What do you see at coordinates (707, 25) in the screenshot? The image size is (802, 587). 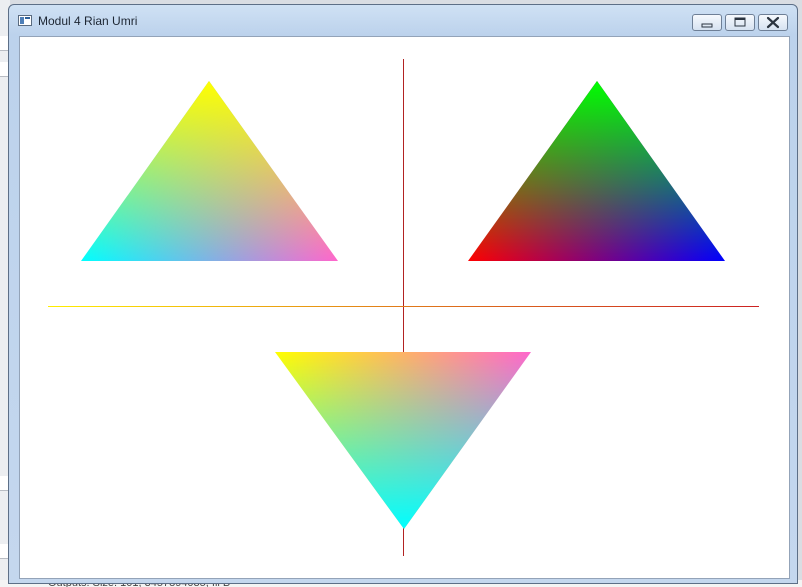 I see `minimize-icon` at bounding box center [707, 25].